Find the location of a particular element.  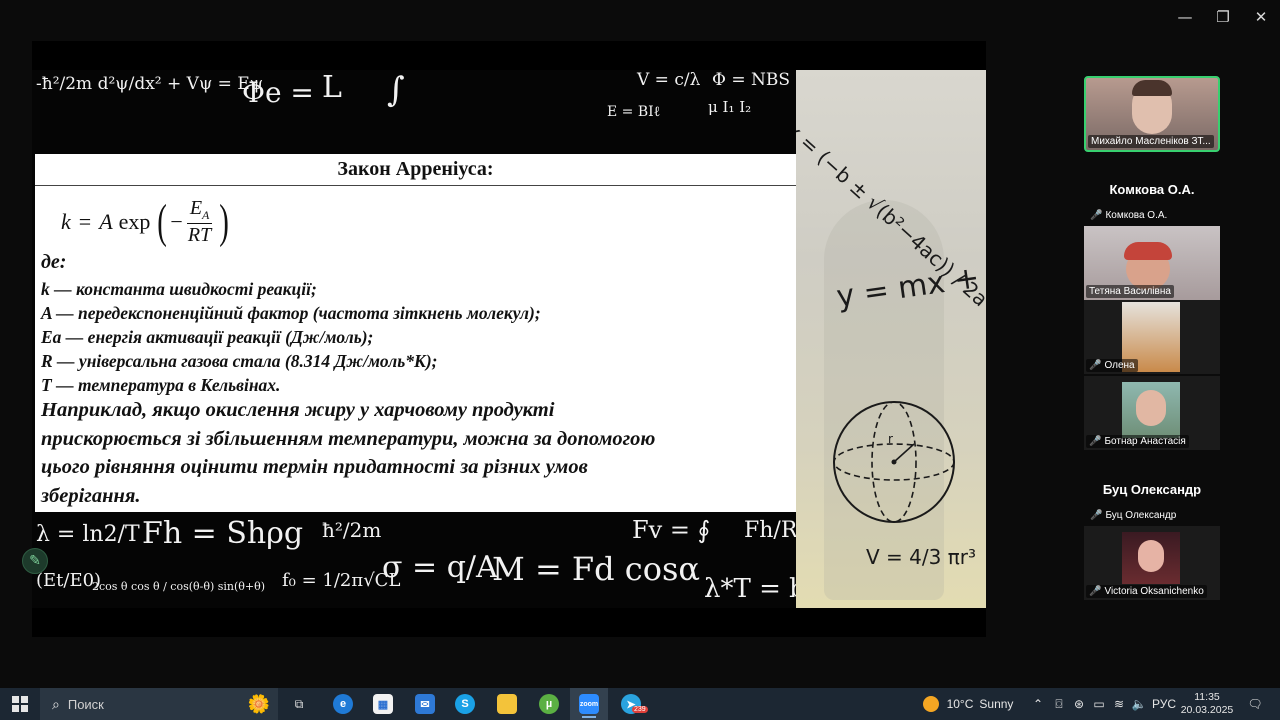

store-icon: ▦ is located at coordinates (383, 704).